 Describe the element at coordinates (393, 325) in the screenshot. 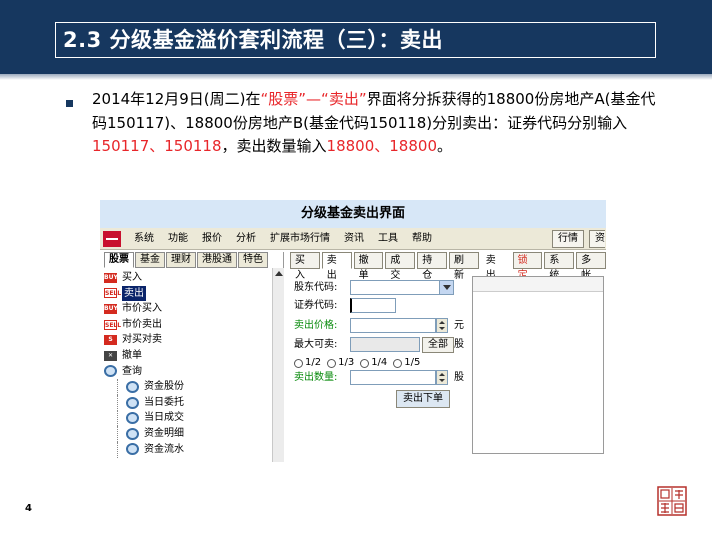

I see `price-input` at that location.